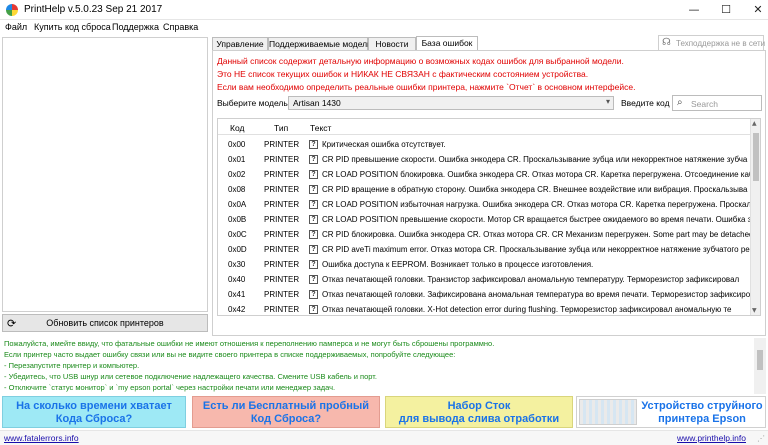 The width and height of the screenshot is (768, 445). What do you see at coordinates (180, 27) in the screenshot?
I see `menu-help: Справка` at bounding box center [180, 27].